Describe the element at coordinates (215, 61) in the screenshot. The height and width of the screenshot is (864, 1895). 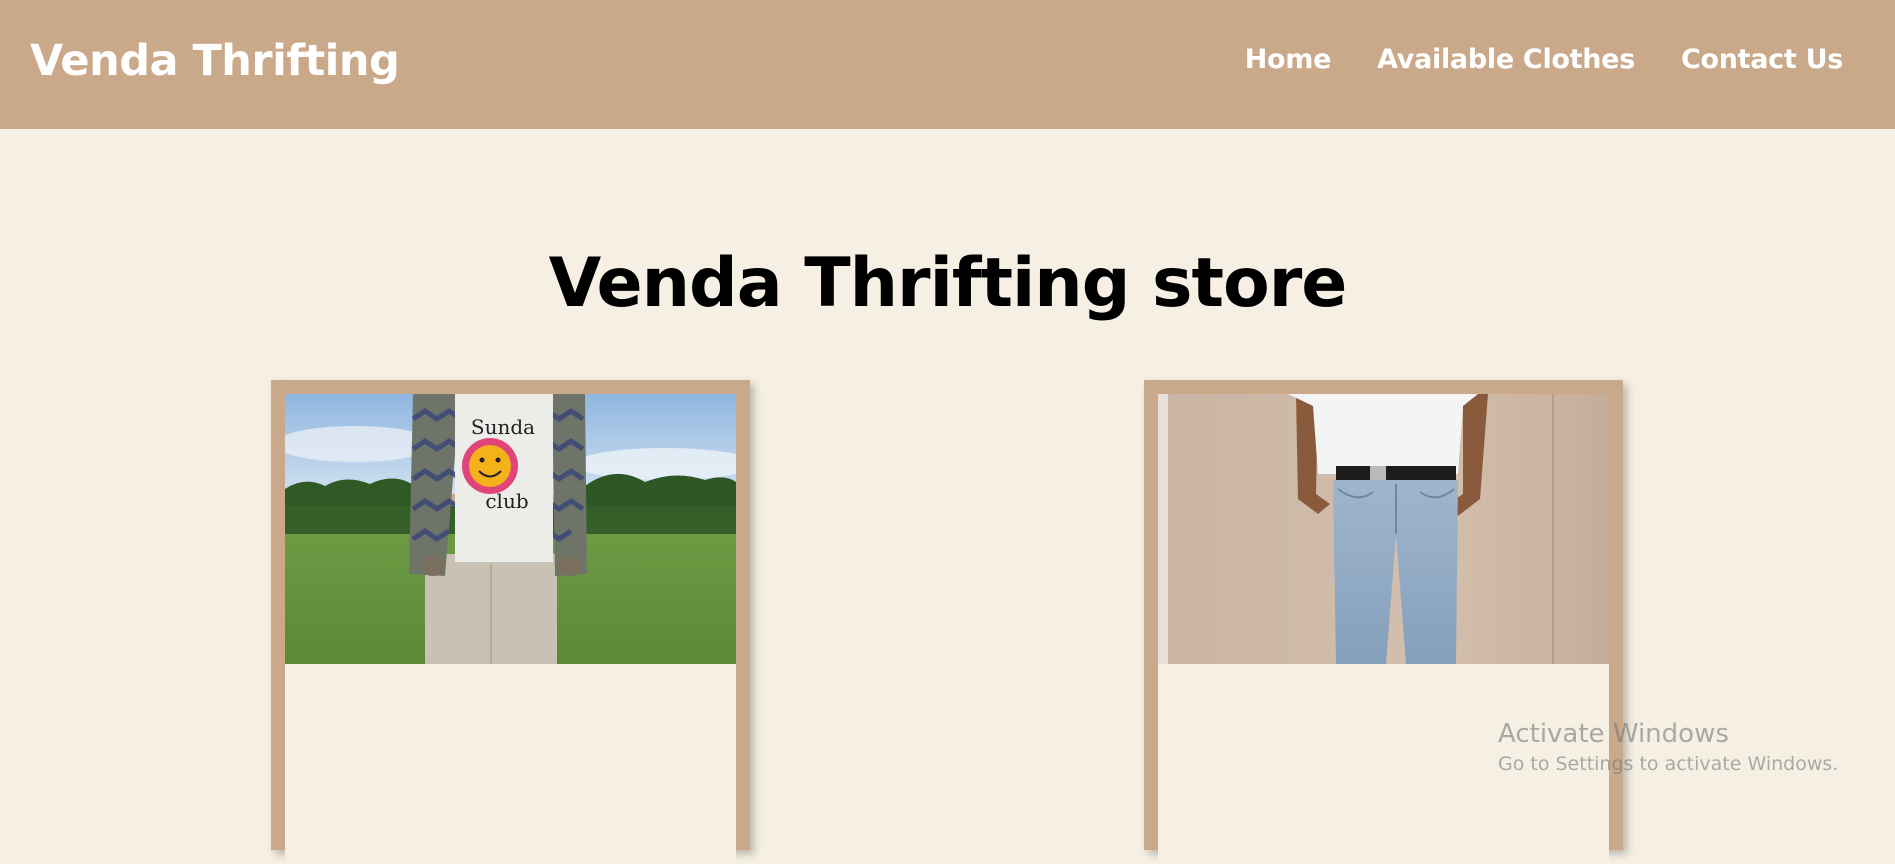
I see `brand-logo-text: Venda Thrifting` at that location.